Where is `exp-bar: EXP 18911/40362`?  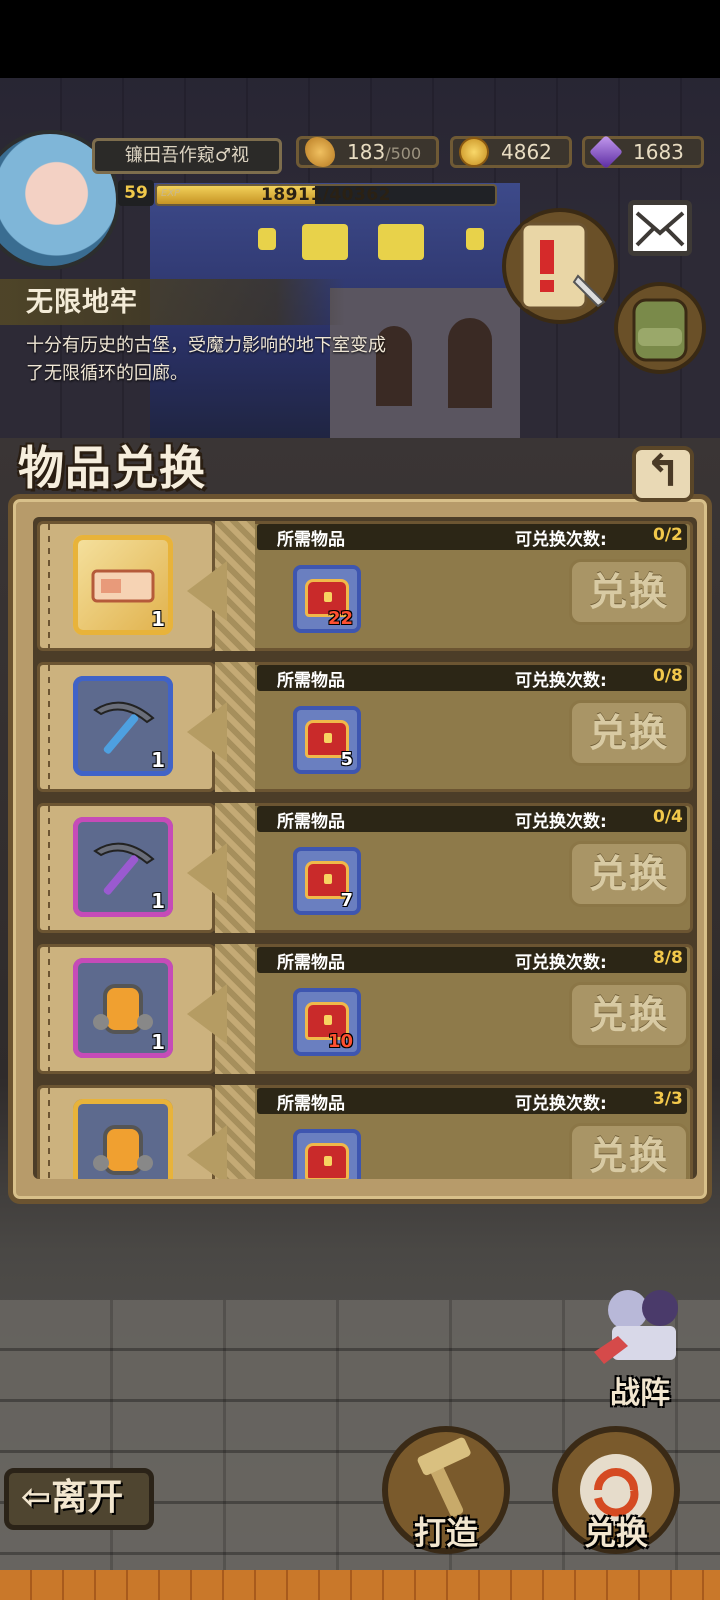 exp-bar: EXP 18911/40362 is located at coordinates (326, 195).